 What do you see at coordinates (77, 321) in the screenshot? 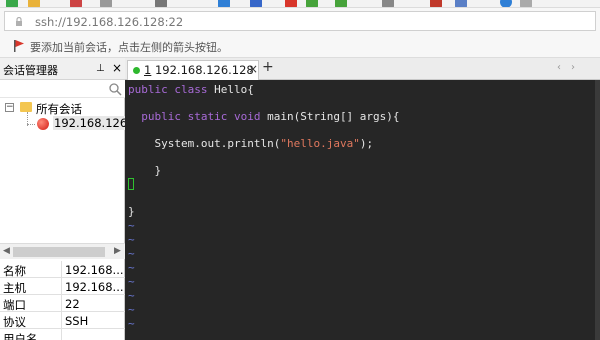
I see `property-value: SSH` at bounding box center [77, 321].